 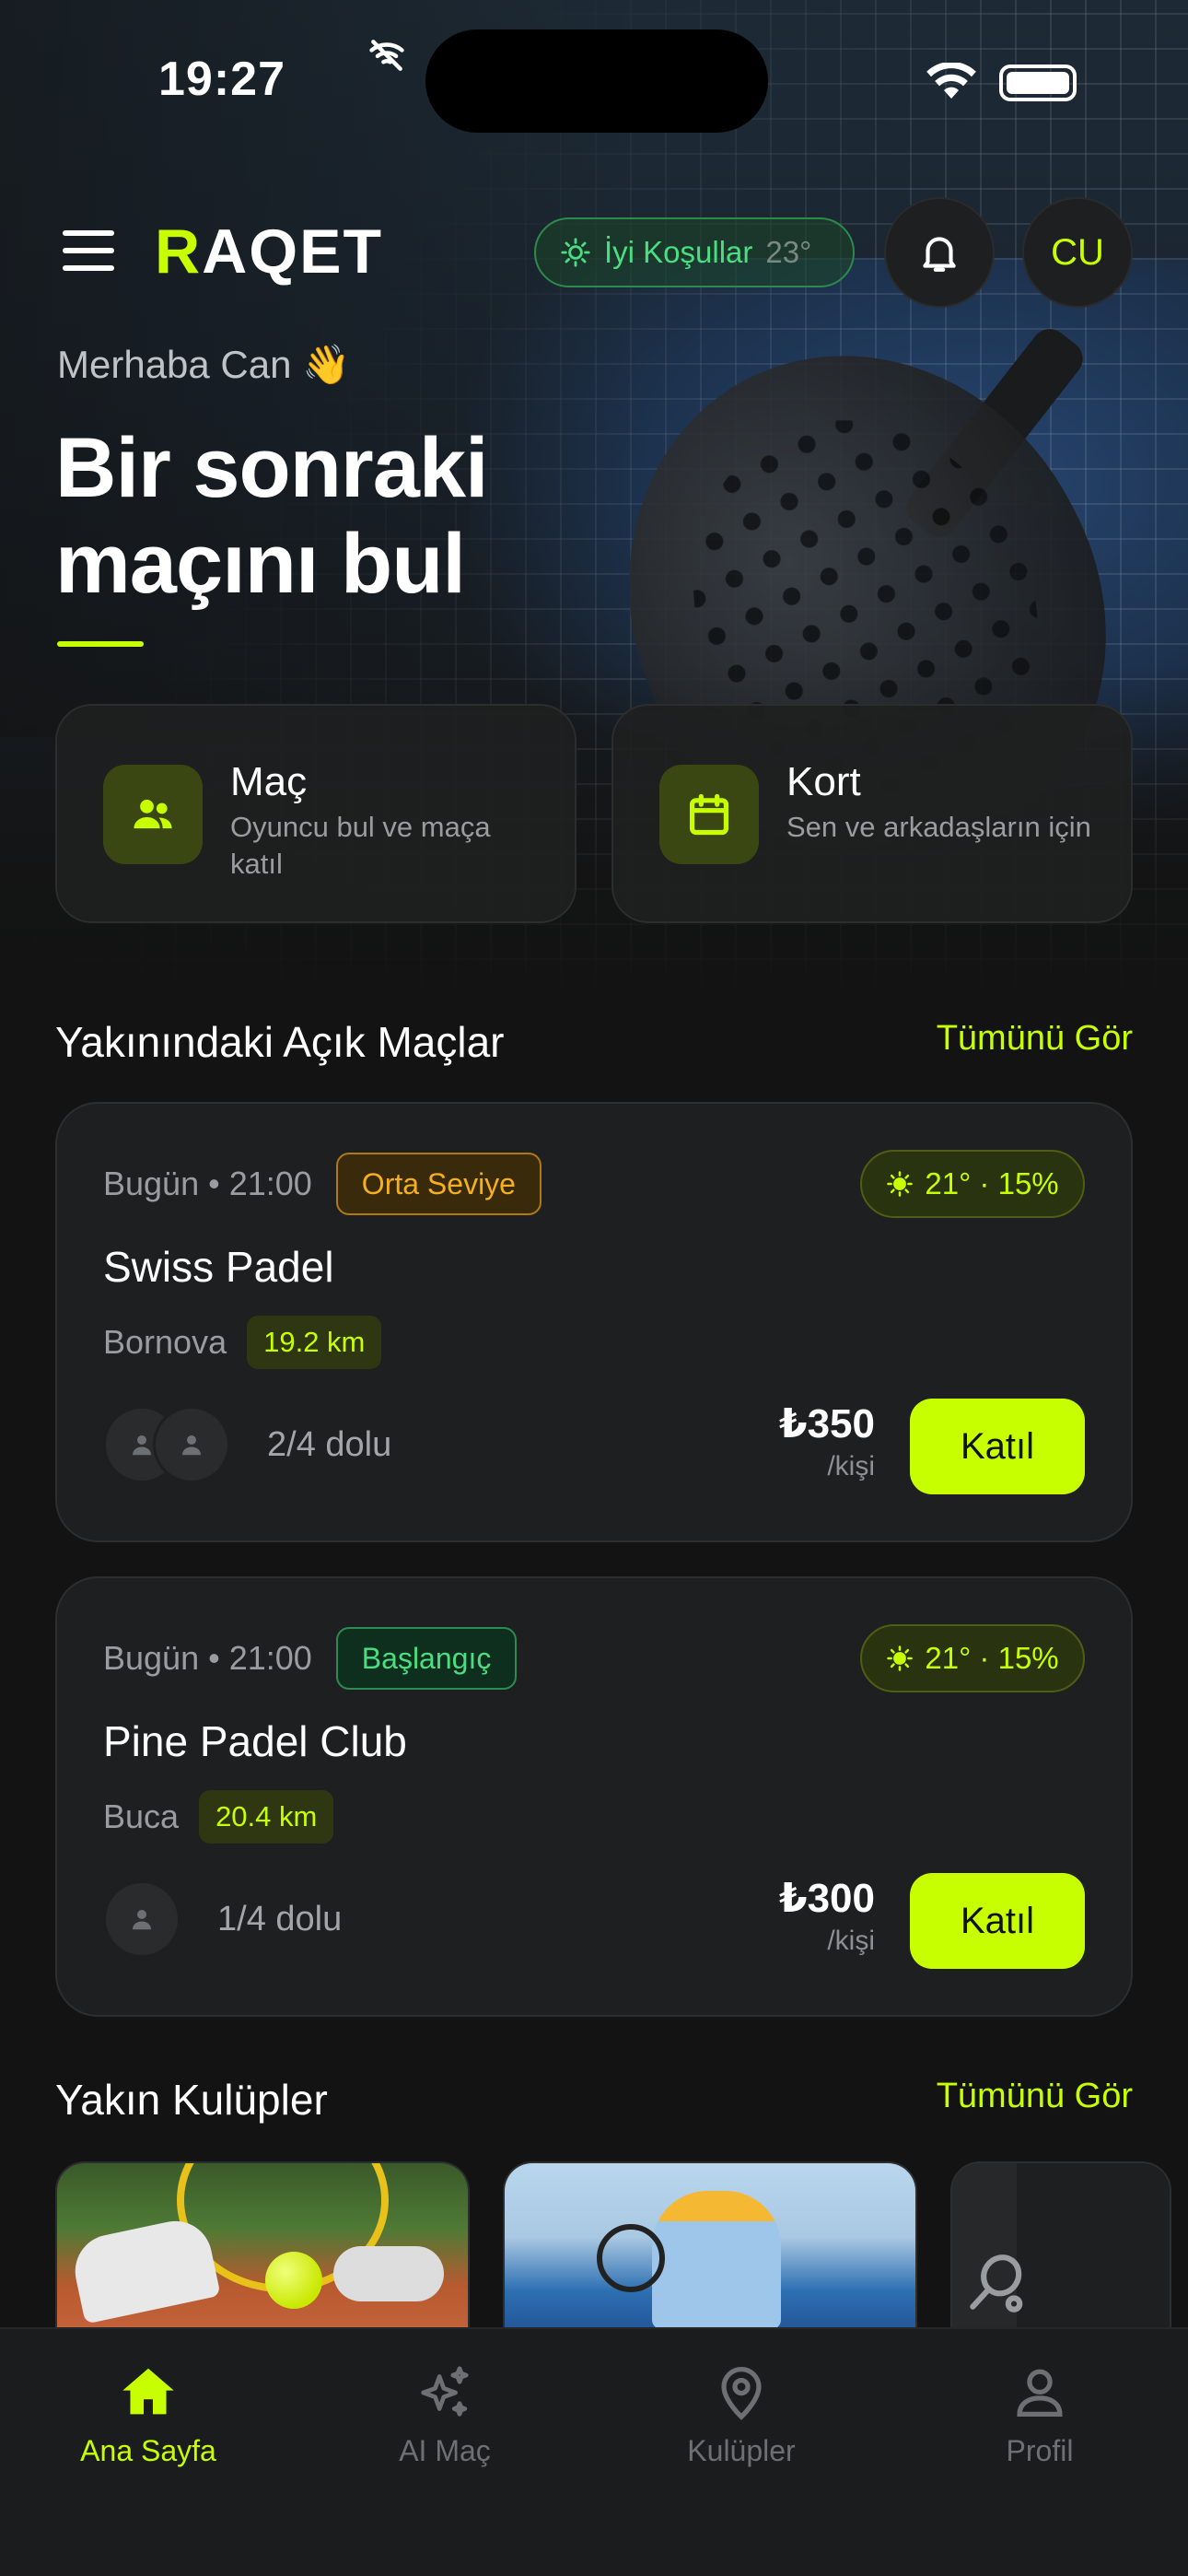 What do you see at coordinates (191, 2100) in the screenshot?
I see `nearby-clubs-title: Yakın Kulüpler` at bounding box center [191, 2100].